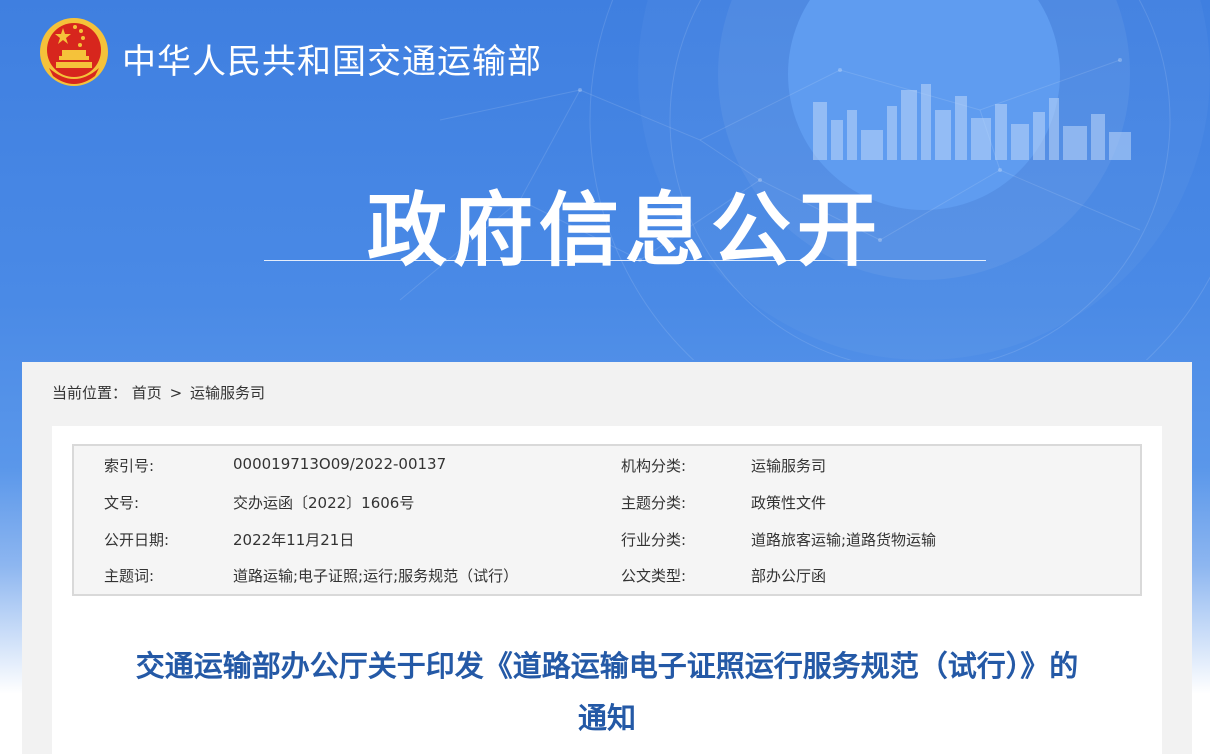 The image size is (1210, 754). What do you see at coordinates (789, 576) in the screenshot?
I see `metadata-value: 部办公厅函` at bounding box center [789, 576].